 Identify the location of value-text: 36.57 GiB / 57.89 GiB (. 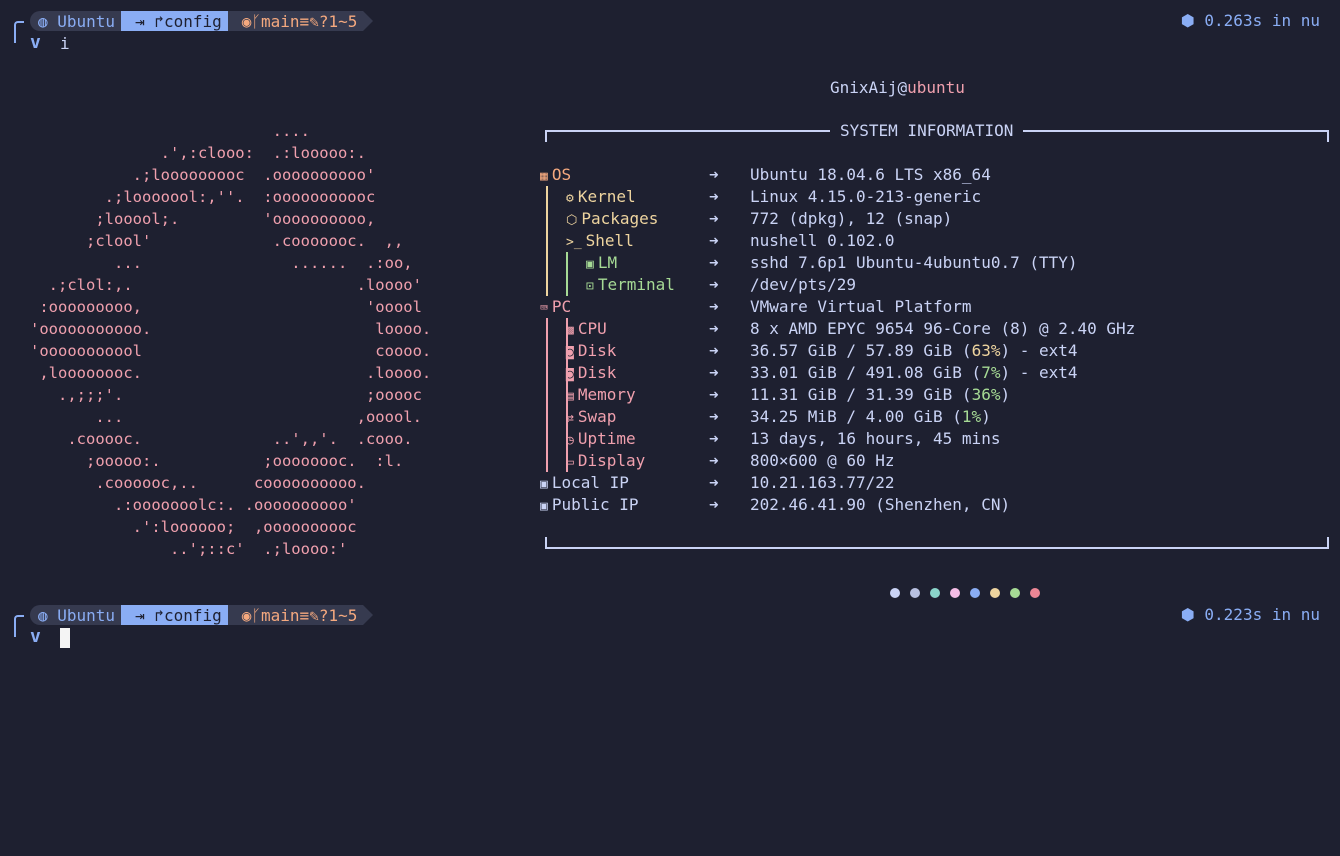
(861, 350).